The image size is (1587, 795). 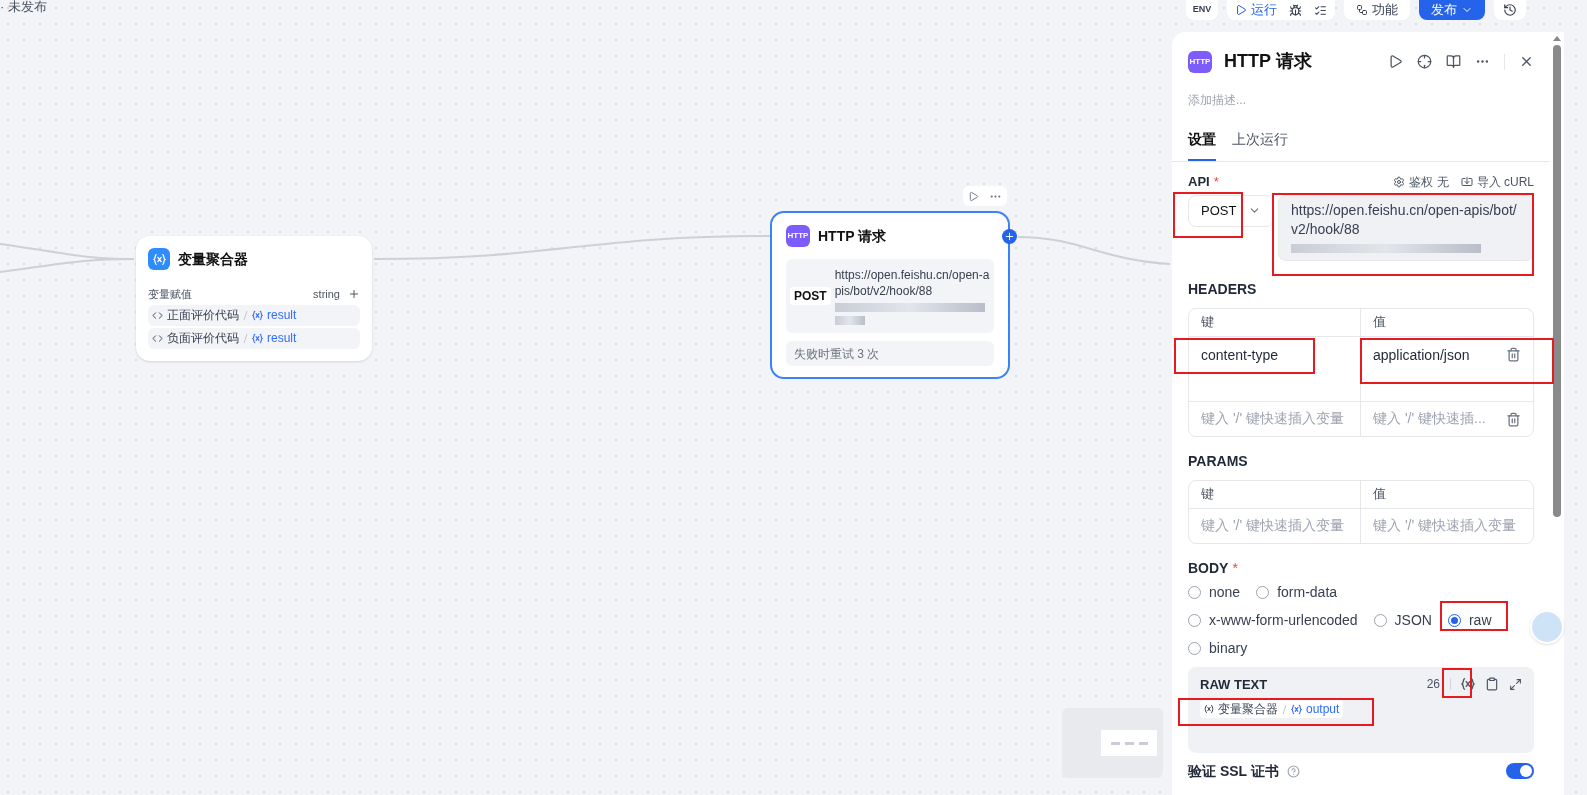 I want to click on body-type-radio: raw, so click(x=1469, y=620).